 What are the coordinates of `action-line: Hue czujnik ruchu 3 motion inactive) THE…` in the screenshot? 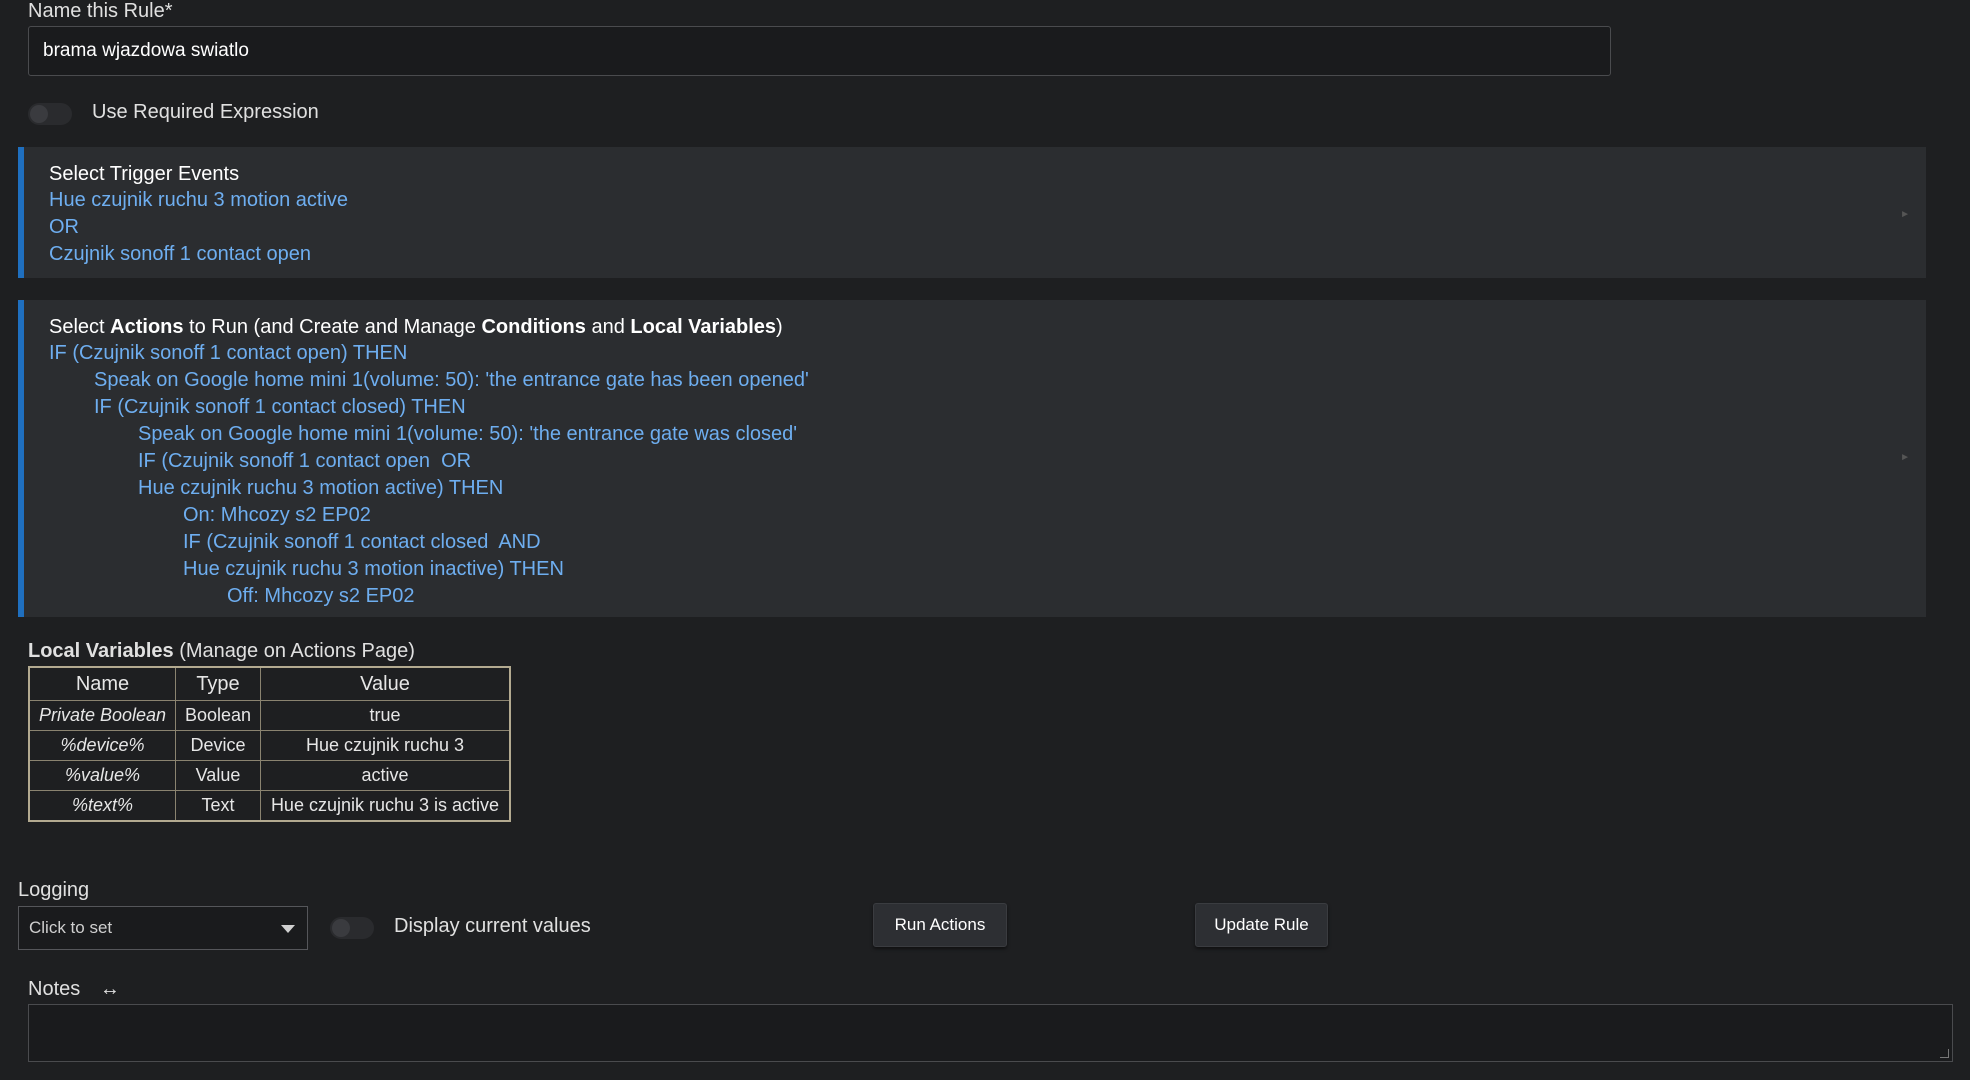 It's located at (373, 569).